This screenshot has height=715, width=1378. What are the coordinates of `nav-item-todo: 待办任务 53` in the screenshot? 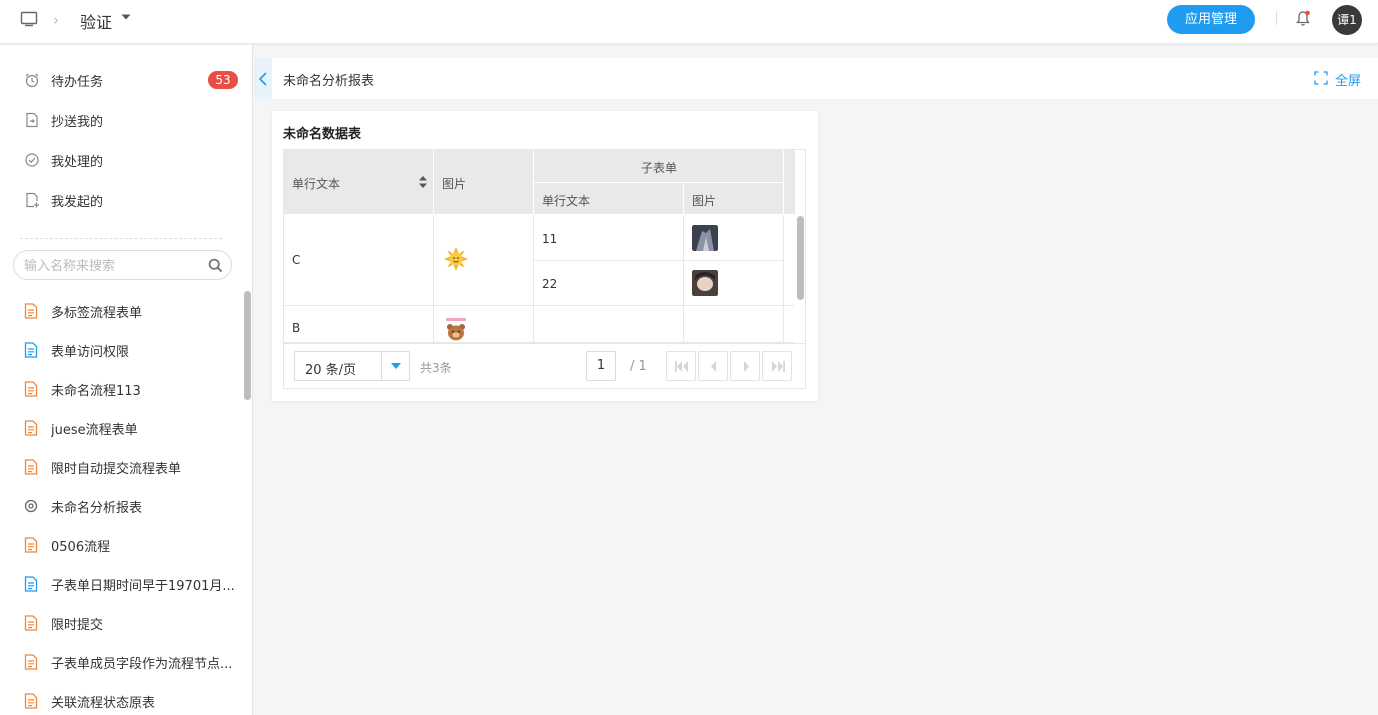 It's located at (125, 80).